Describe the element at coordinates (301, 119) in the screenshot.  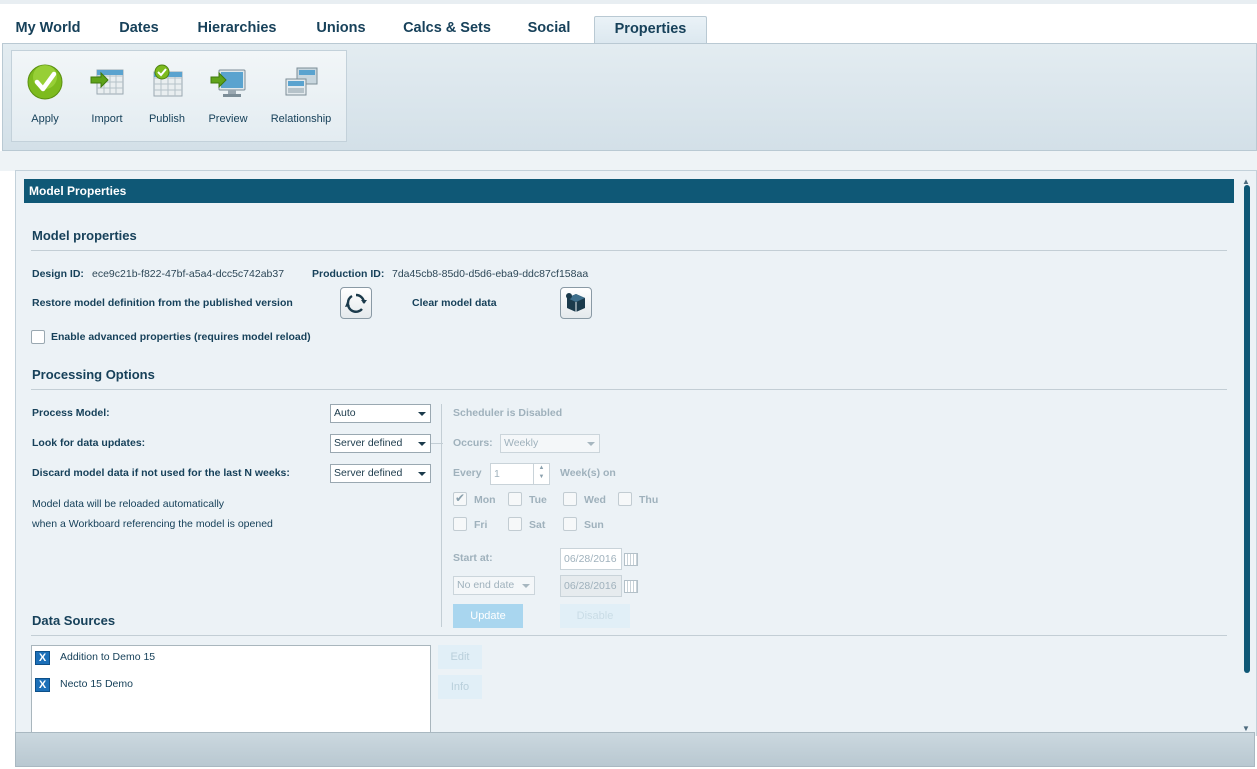
I see `relationship-label: Relationship` at that location.